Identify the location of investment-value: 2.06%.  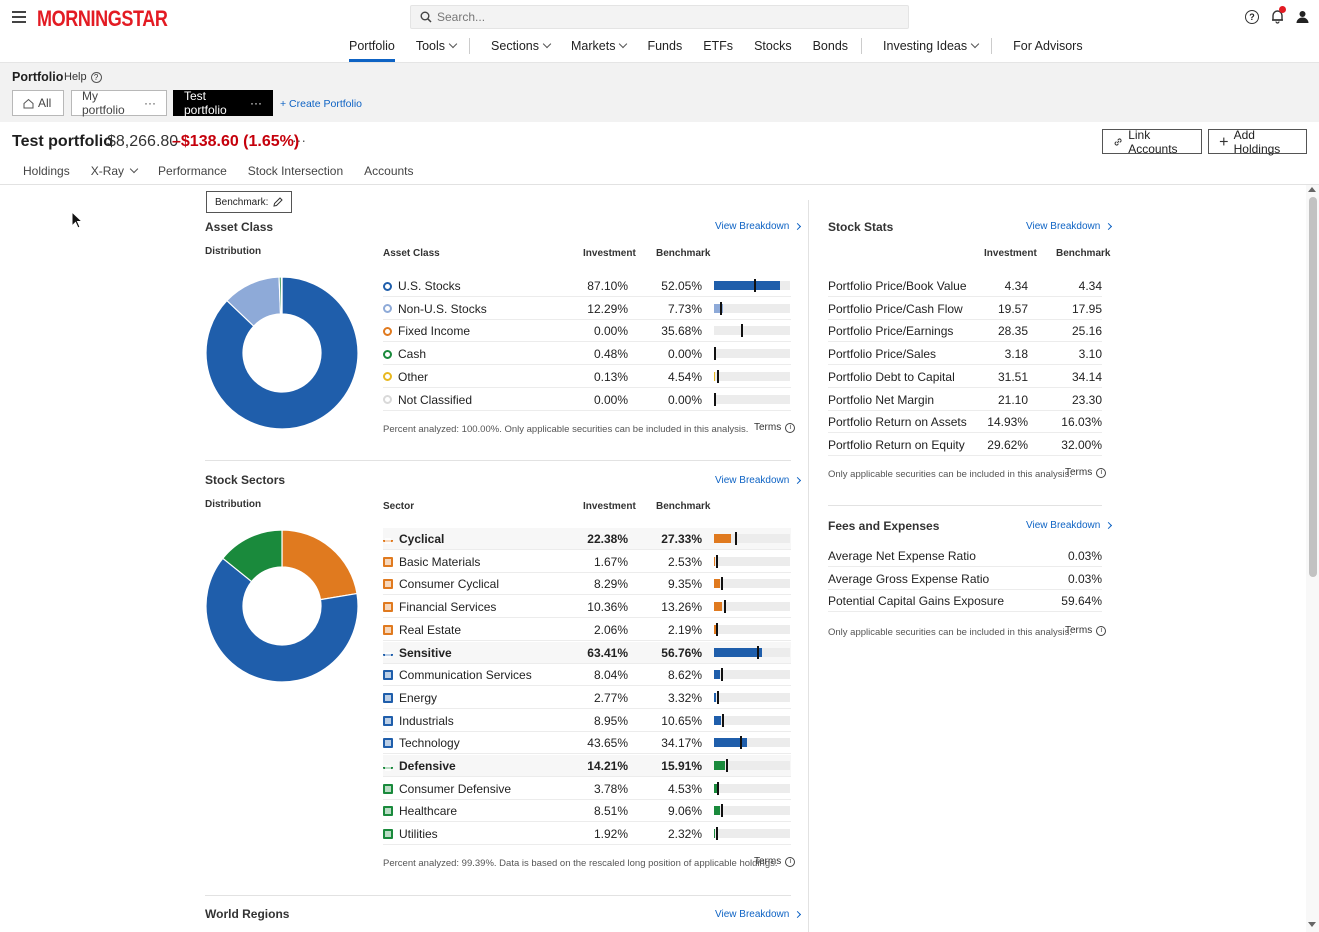
(610, 629).